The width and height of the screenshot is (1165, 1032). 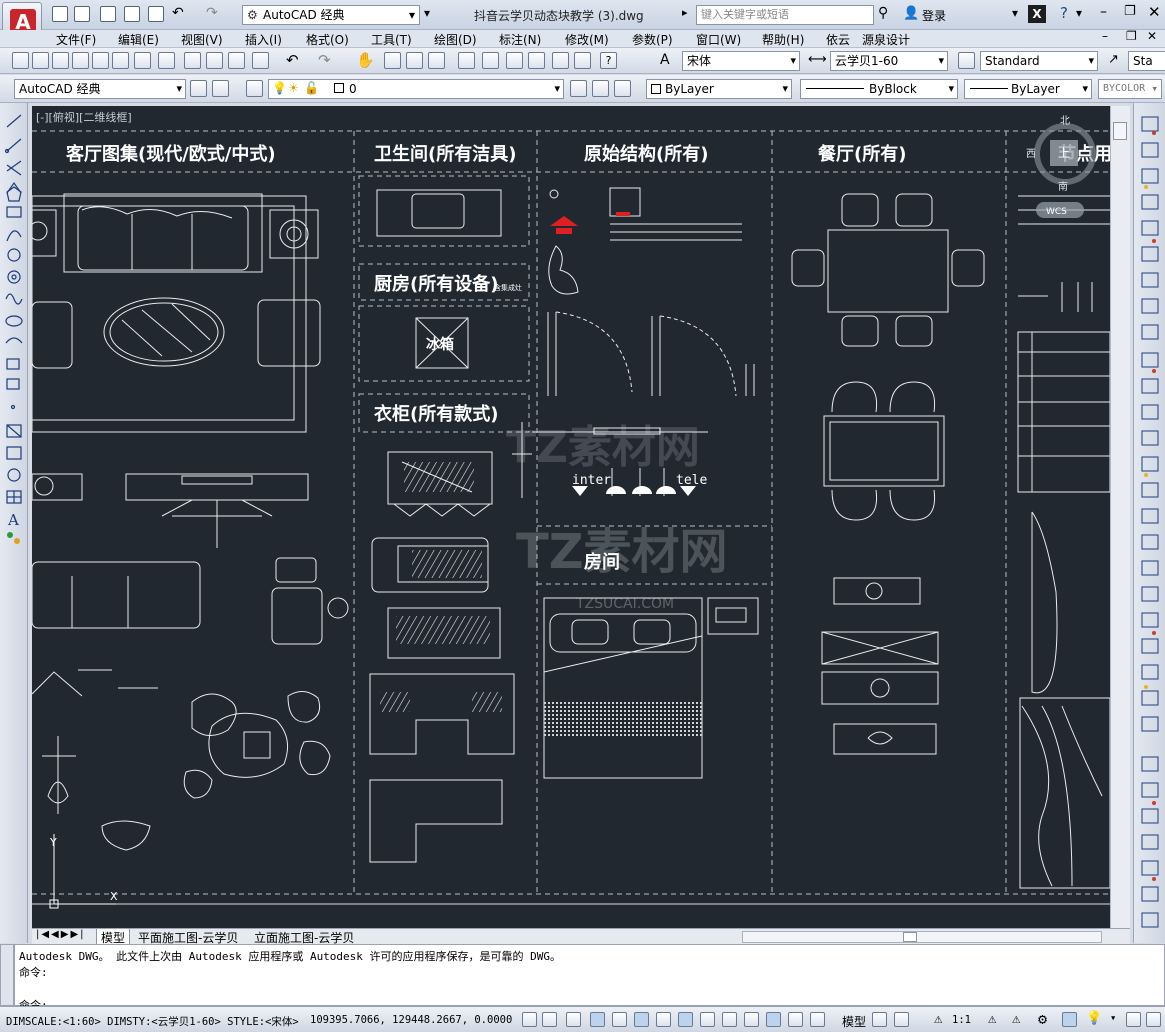 What do you see at coordinates (84, 117) in the screenshot?
I see `viewport-label: [-][俯视][二维线框]` at bounding box center [84, 117].